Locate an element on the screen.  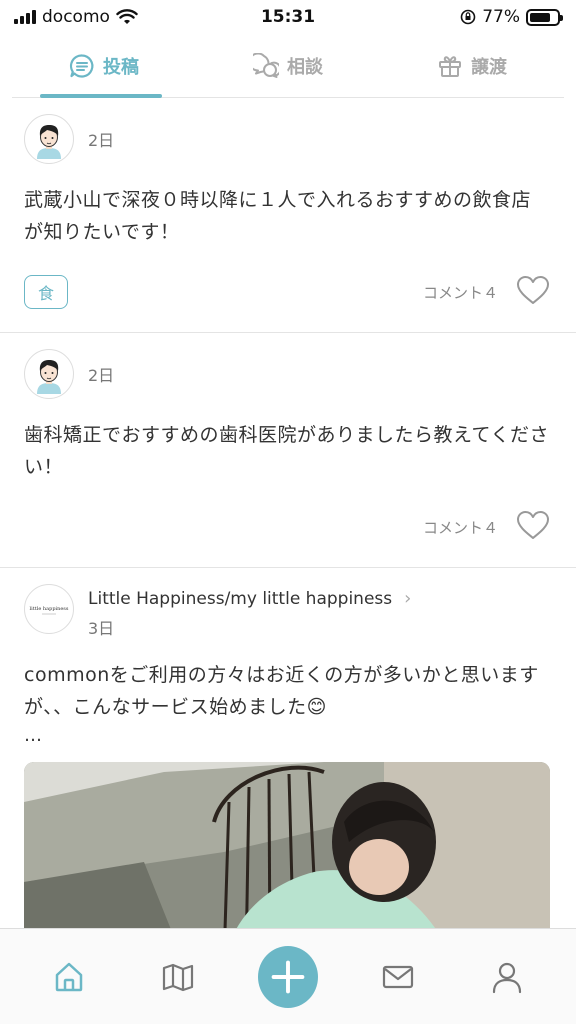
tab-consult-label: 相談 is located at coordinates (305, 67).